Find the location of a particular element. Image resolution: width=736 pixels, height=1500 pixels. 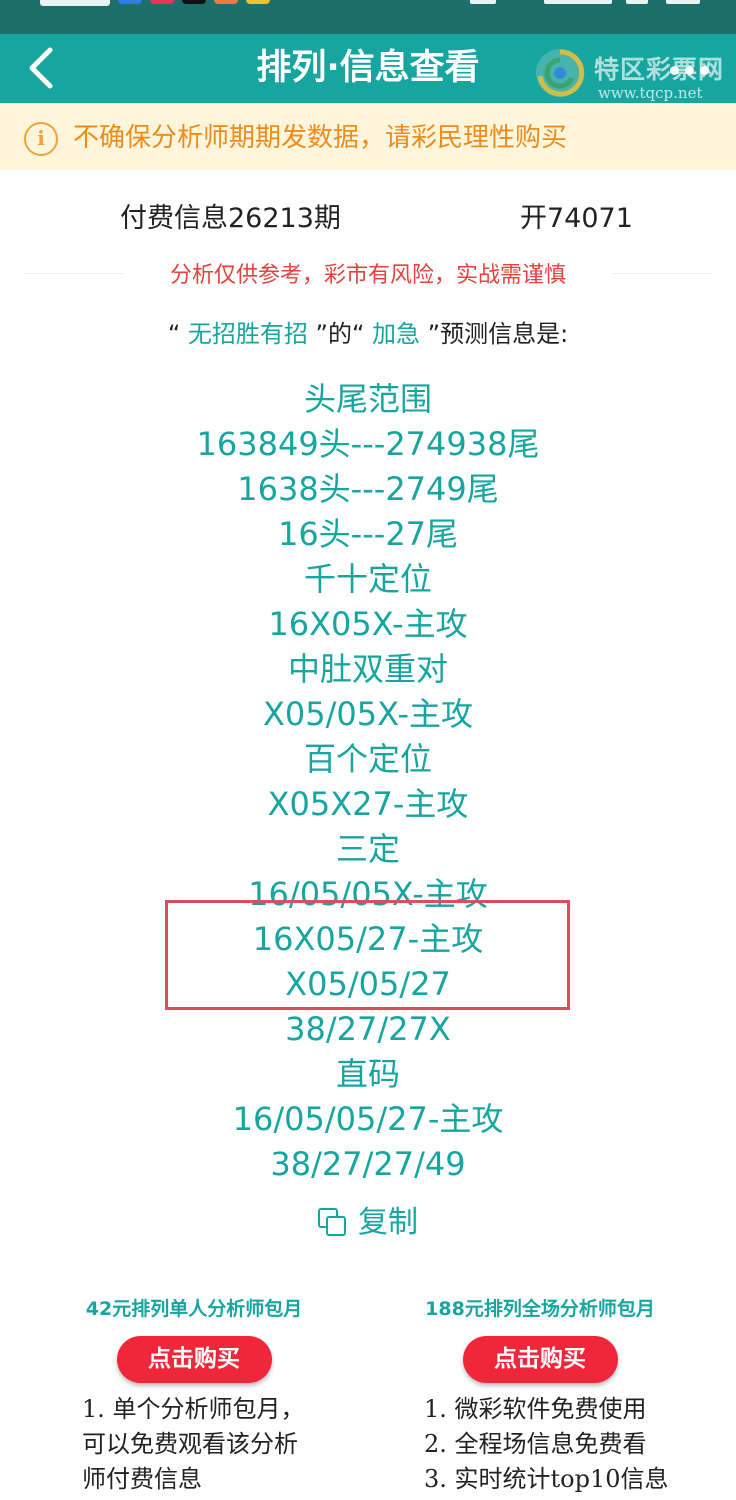

network-speed-icon is located at coordinates (483, 2).